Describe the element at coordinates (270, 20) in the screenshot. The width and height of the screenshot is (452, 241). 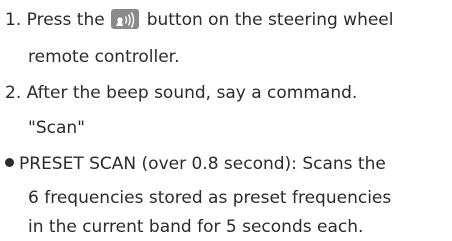
I see `step-1-text-after: button on the steering wheel` at that location.